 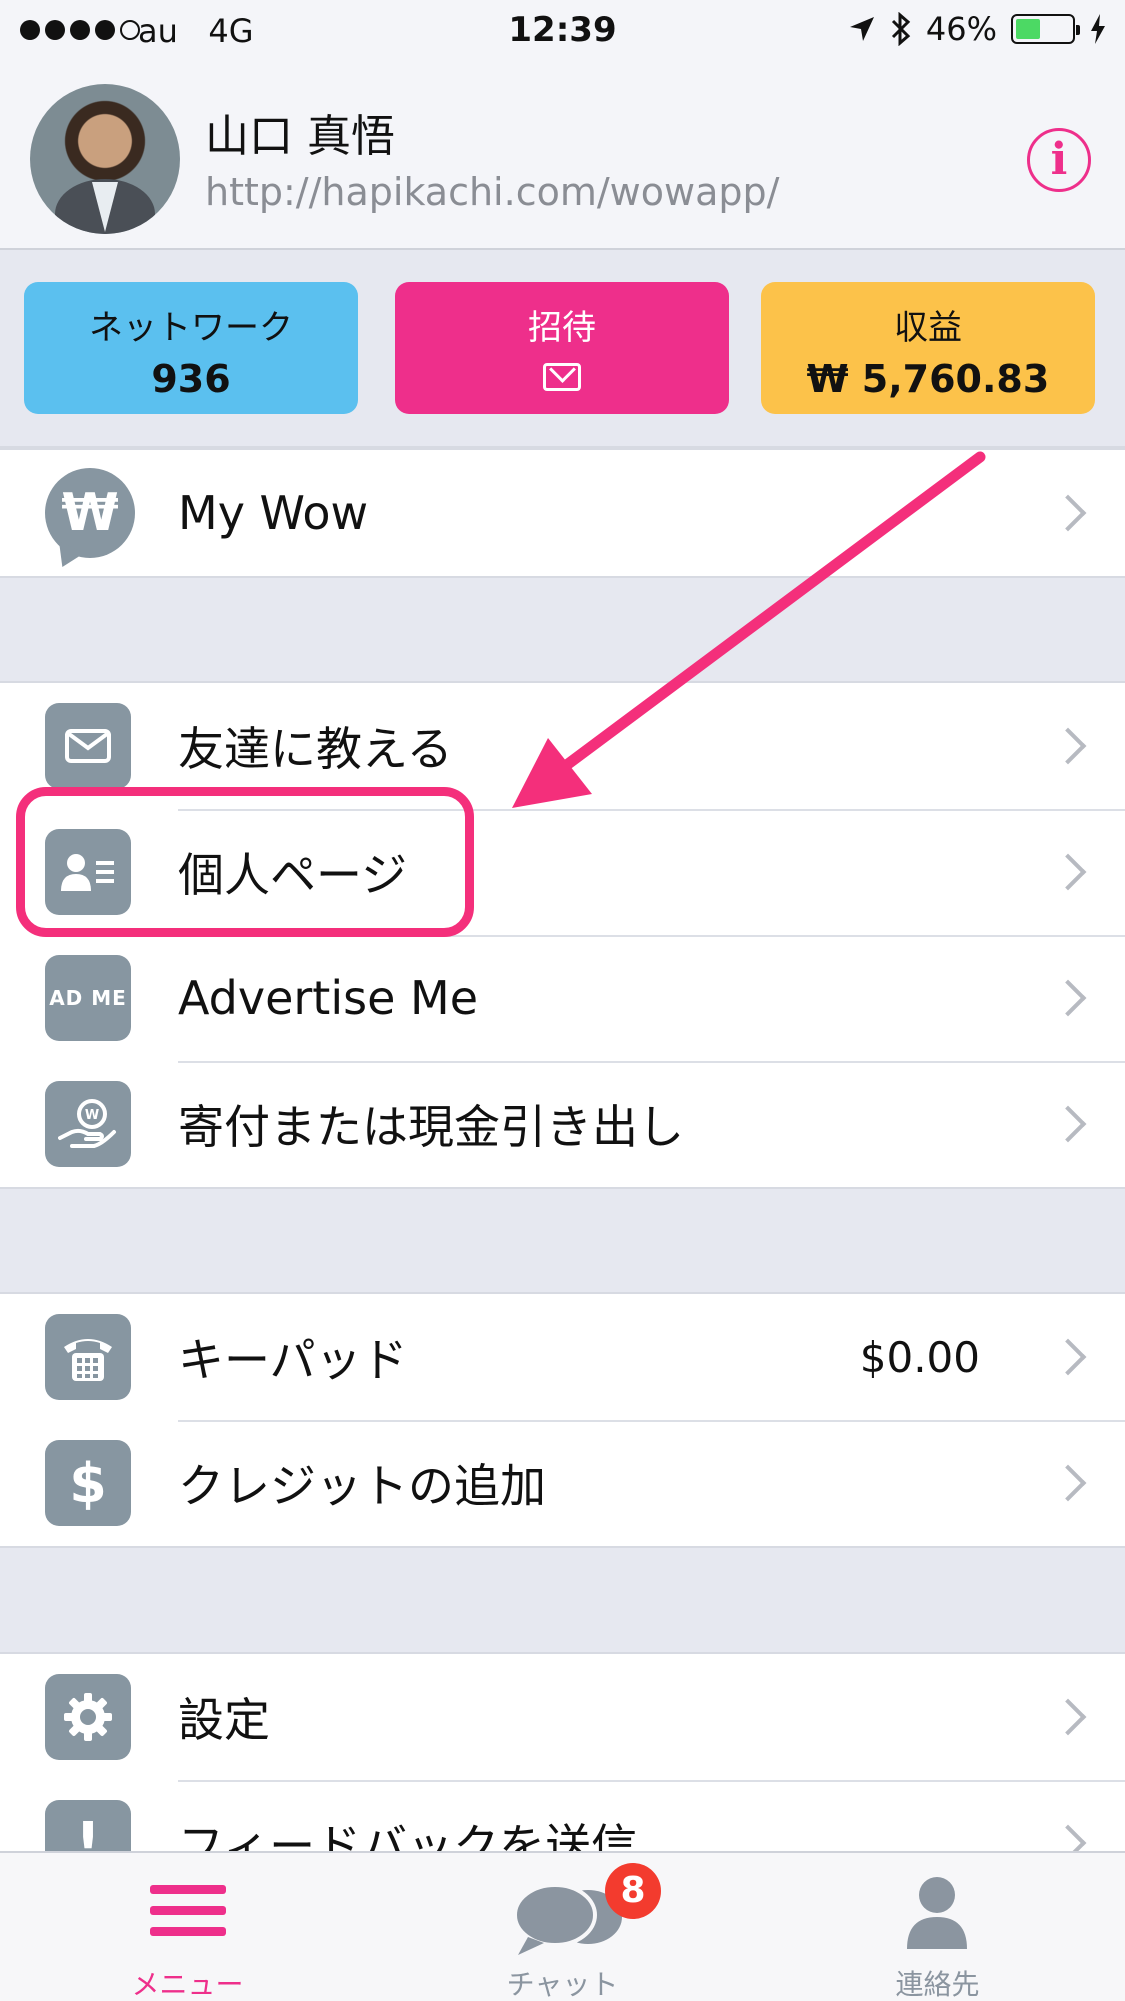 What do you see at coordinates (919, 1357) in the screenshot?
I see `keypad-balance: $0.00` at bounding box center [919, 1357].